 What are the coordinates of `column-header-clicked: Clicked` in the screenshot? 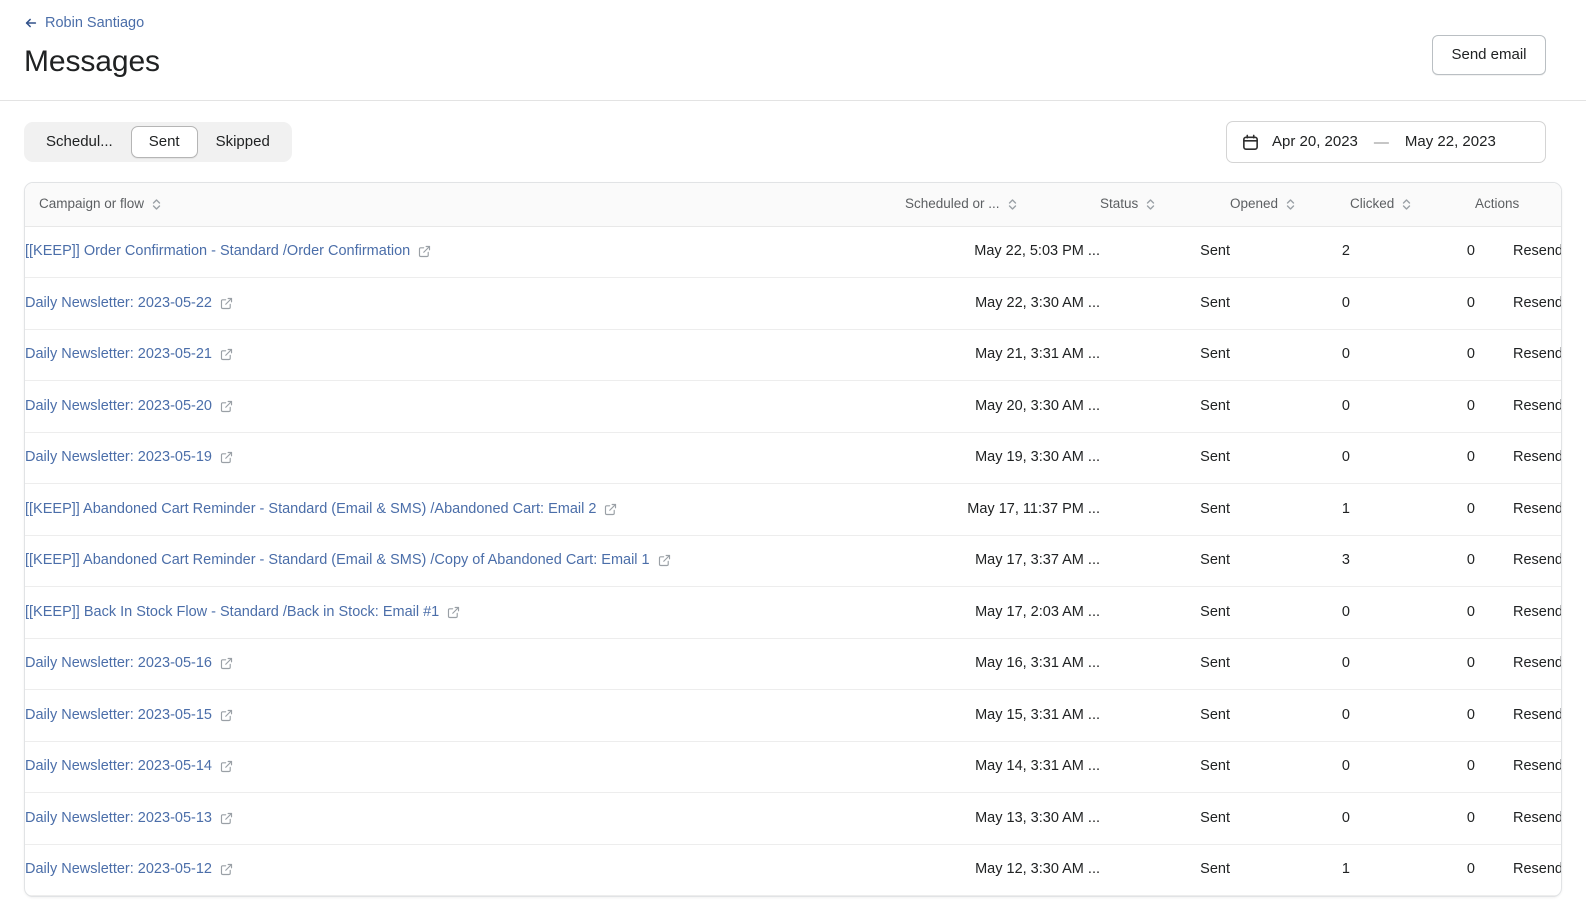 It's located at (1412, 205).